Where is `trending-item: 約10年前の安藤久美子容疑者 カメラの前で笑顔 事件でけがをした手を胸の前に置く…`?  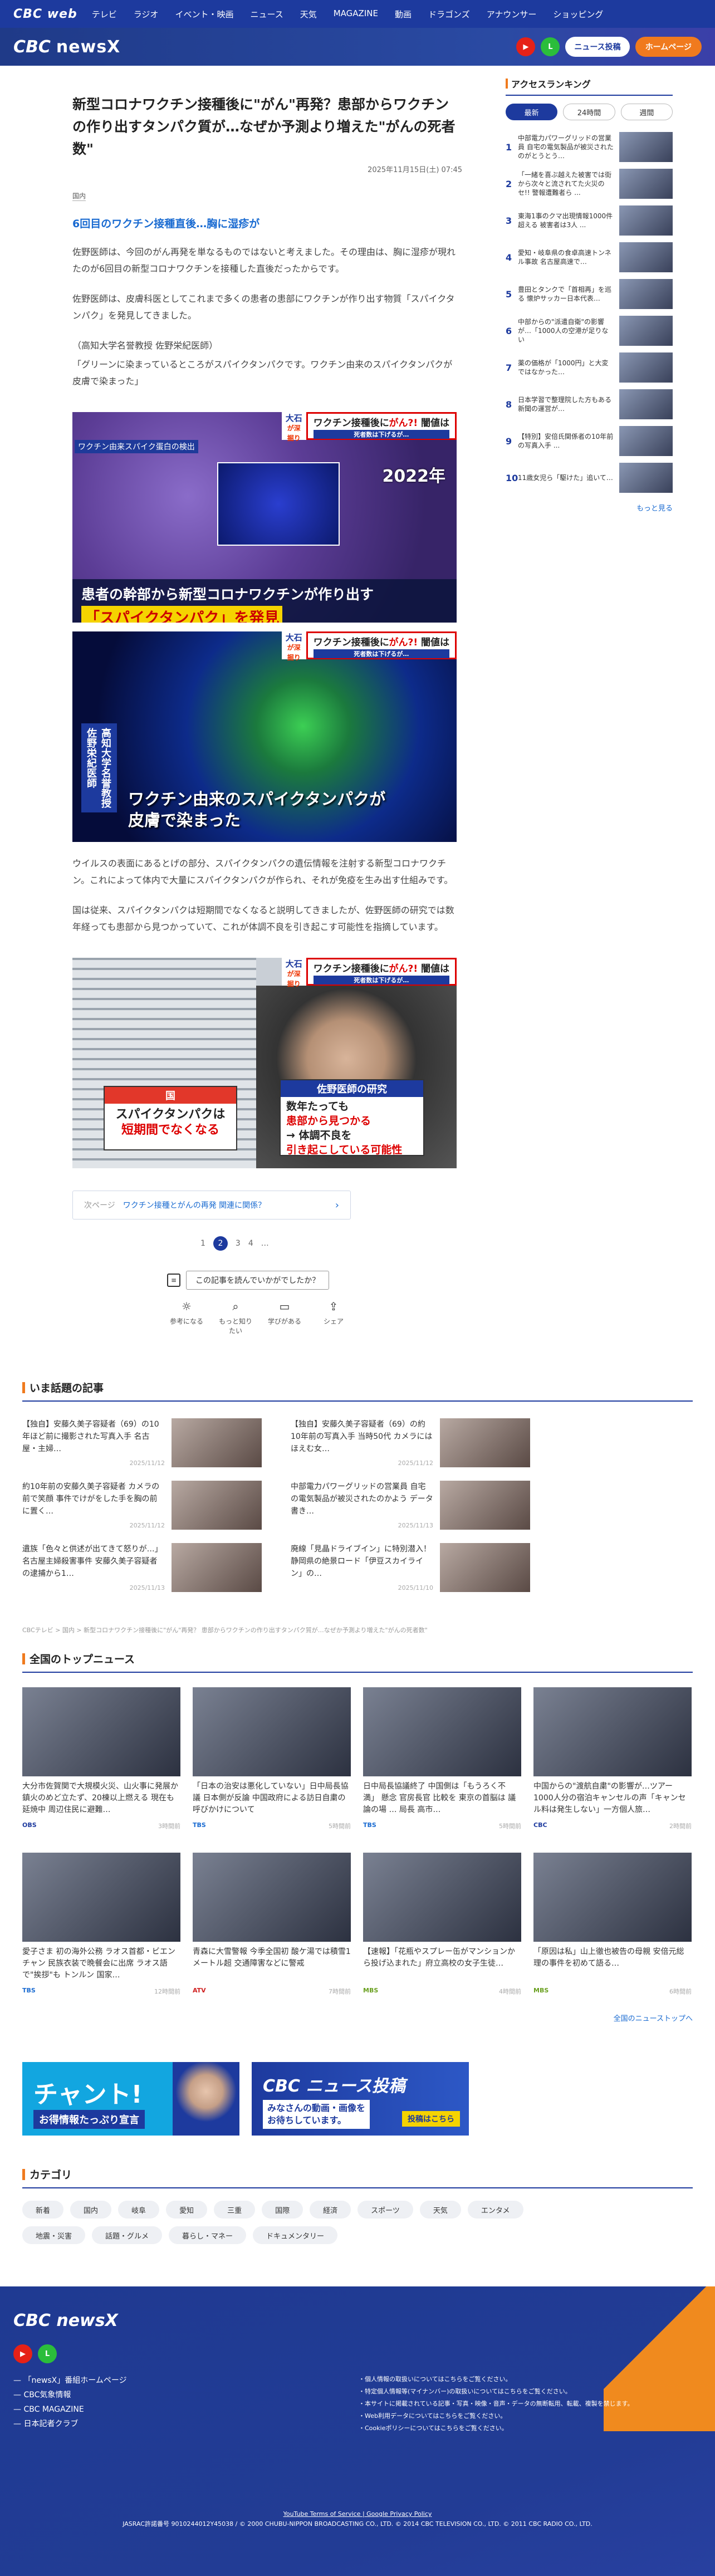
trending-item: 約10年前の安藤久美子容疑者 カメラの前で笑顔 事件でけがをした手を胸の前に置く… is located at coordinates (142, 1505).